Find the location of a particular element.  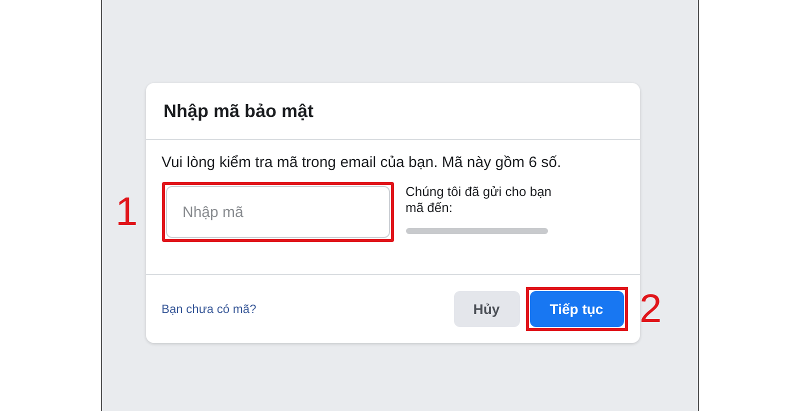

code-input-field: Nhập mã is located at coordinates (278, 212).